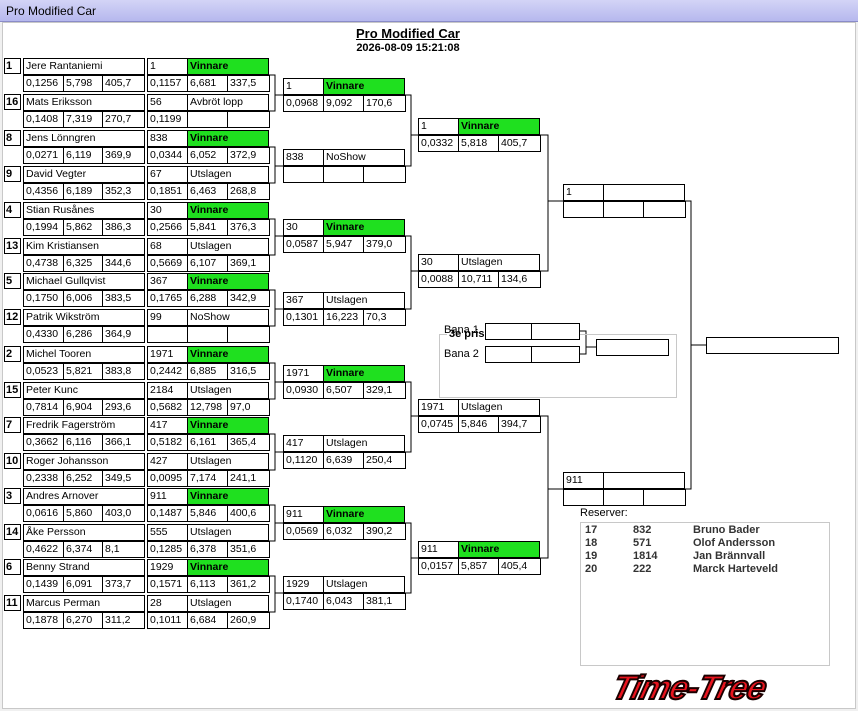 Image resolution: width=858 pixels, height=711 pixels. I want to click on race-stats-cell: 0,1157, so click(167, 83).